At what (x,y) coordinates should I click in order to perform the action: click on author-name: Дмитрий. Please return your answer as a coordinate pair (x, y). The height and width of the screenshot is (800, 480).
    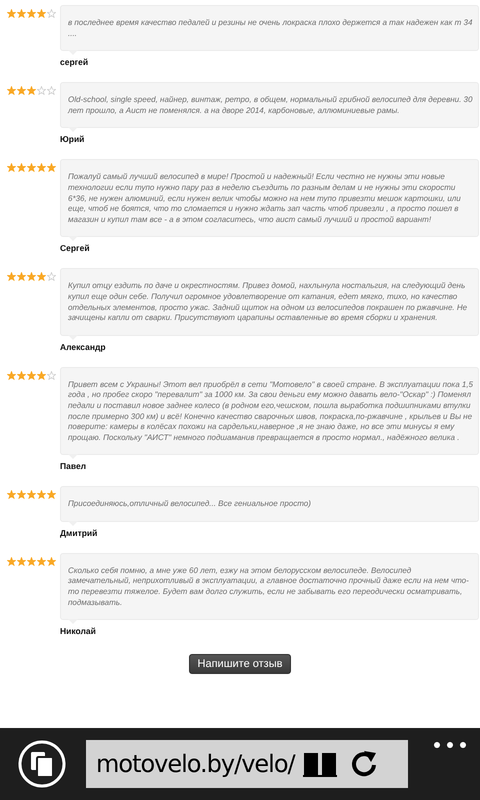
    Looking at the image, I should click on (79, 533).